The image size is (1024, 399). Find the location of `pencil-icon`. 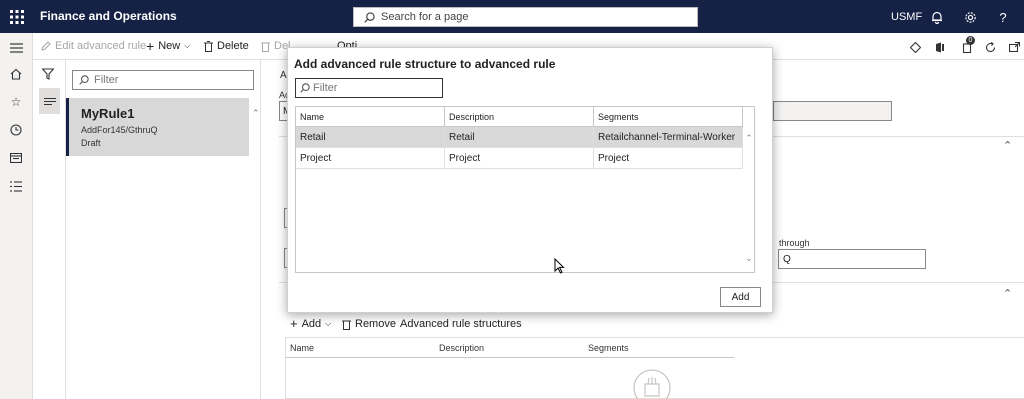

pencil-icon is located at coordinates (46, 46).